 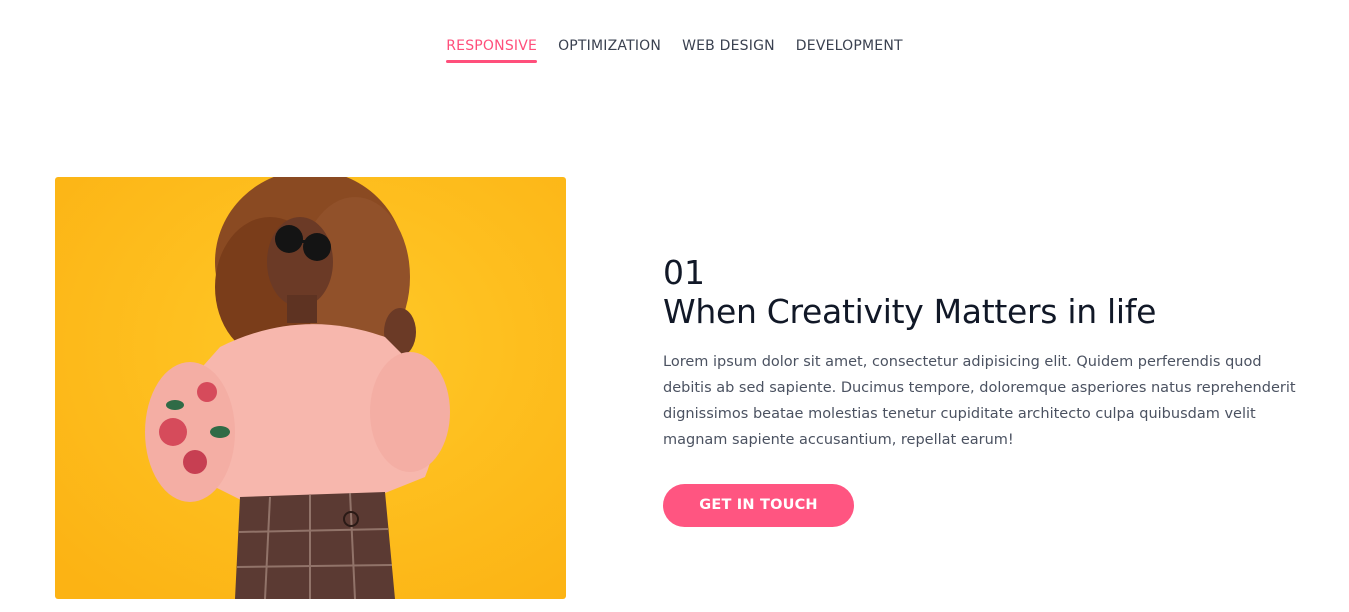 What do you see at coordinates (491, 49) in the screenshot?
I see `tab-responsive: RESPONSIVE` at bounding box center [491, 49].